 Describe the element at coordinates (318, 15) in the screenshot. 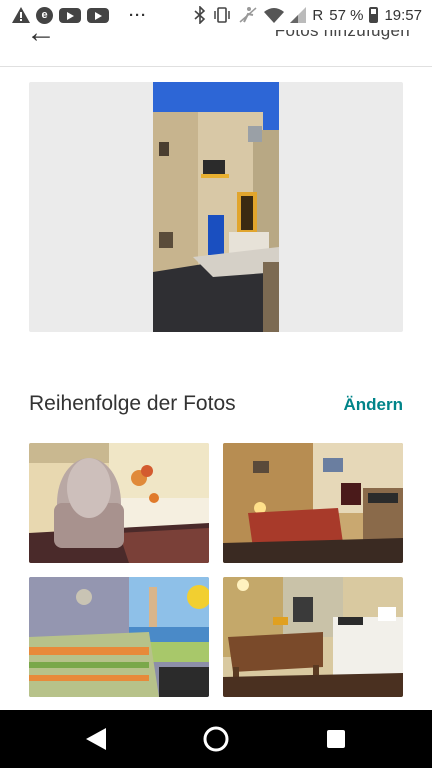

I see `roaming-indicator: R` at that location.